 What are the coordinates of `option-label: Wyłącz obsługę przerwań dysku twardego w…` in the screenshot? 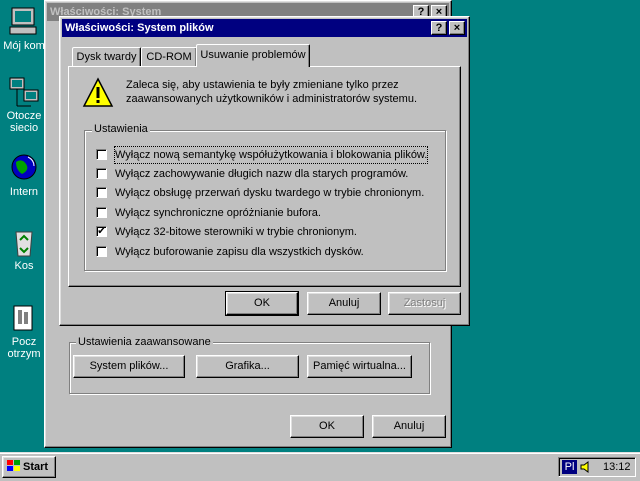 It's located at (270, 193).